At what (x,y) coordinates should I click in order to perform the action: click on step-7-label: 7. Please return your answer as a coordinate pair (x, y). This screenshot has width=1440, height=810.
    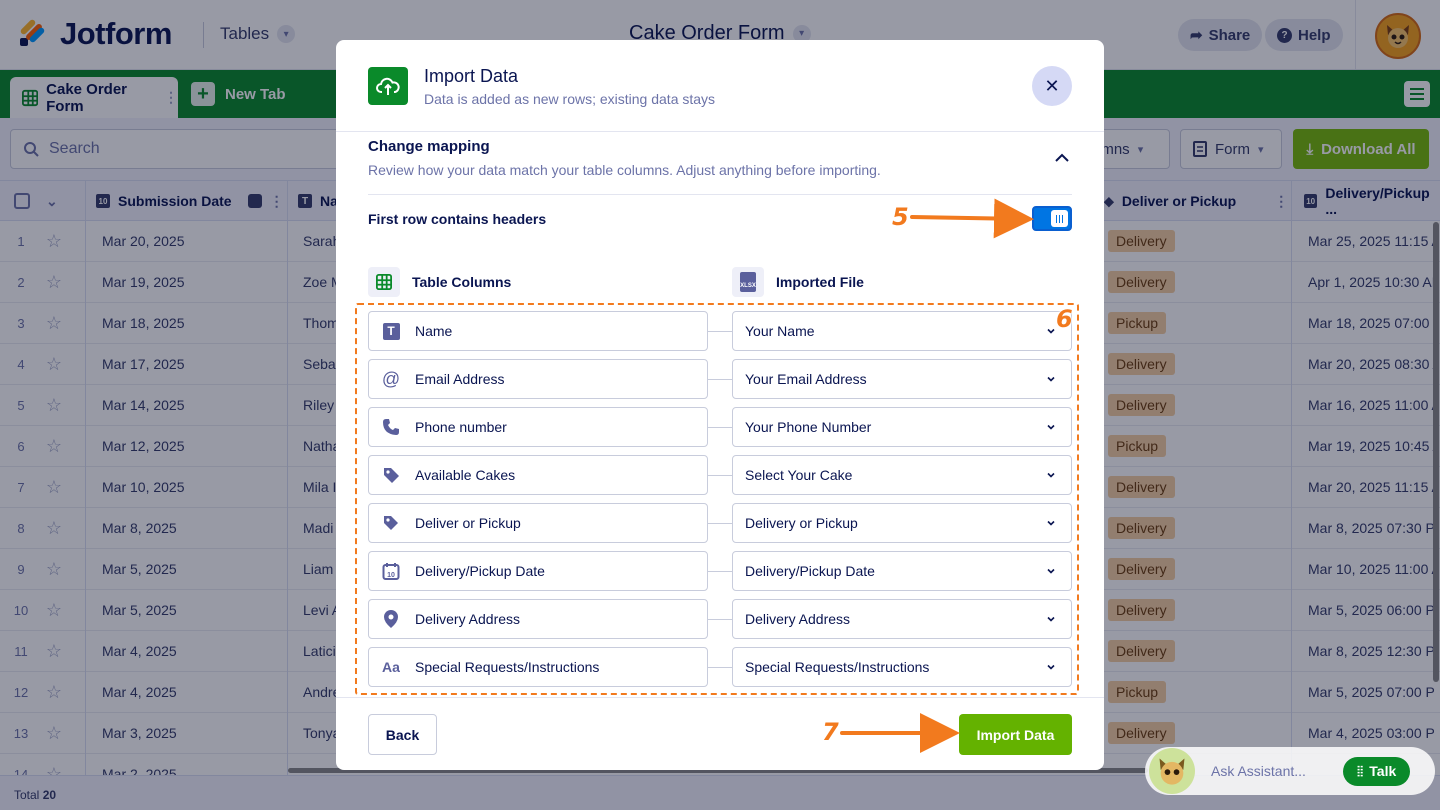
    Looking at the image, I should click on (830, 732).